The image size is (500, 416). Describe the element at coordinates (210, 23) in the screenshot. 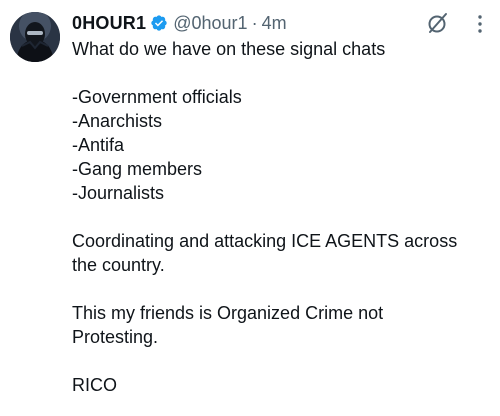

I see `handle: @0hour1` at that location.